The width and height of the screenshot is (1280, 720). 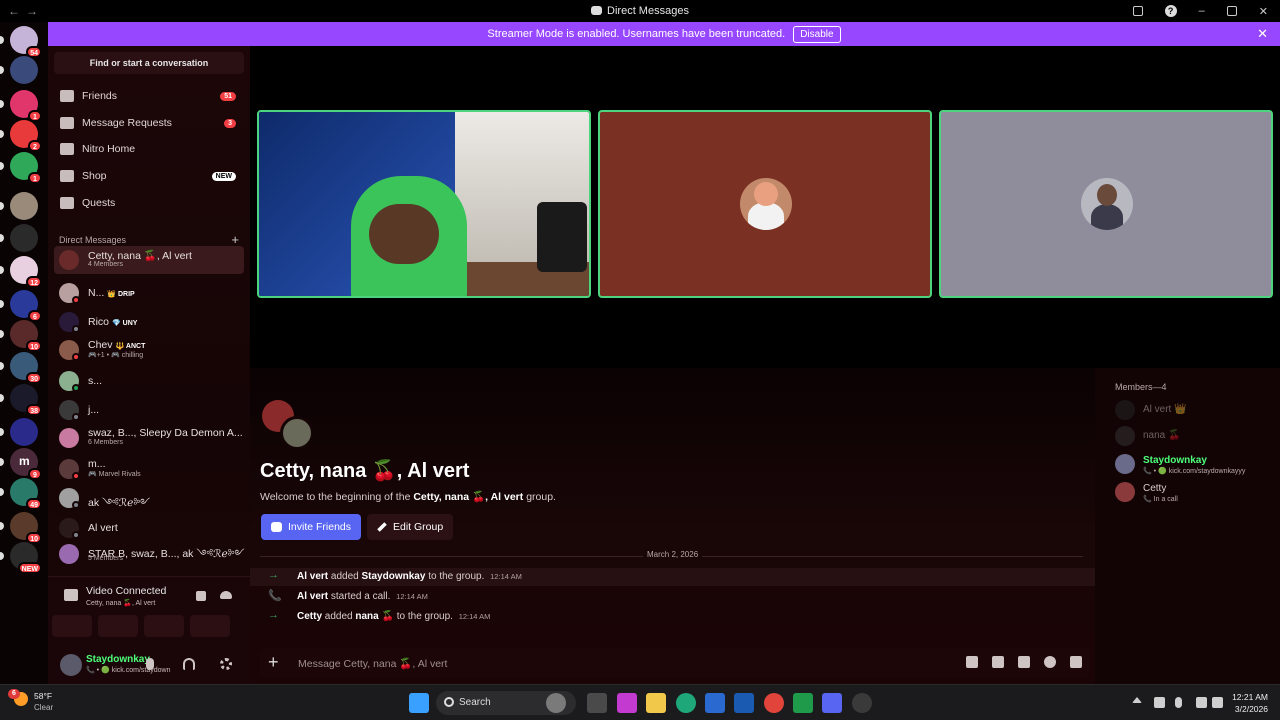 I want to click on member-item: Staydownkay 📞 • 🟢 kick.com/staydownkayyy, so click(x=1195, y=464).